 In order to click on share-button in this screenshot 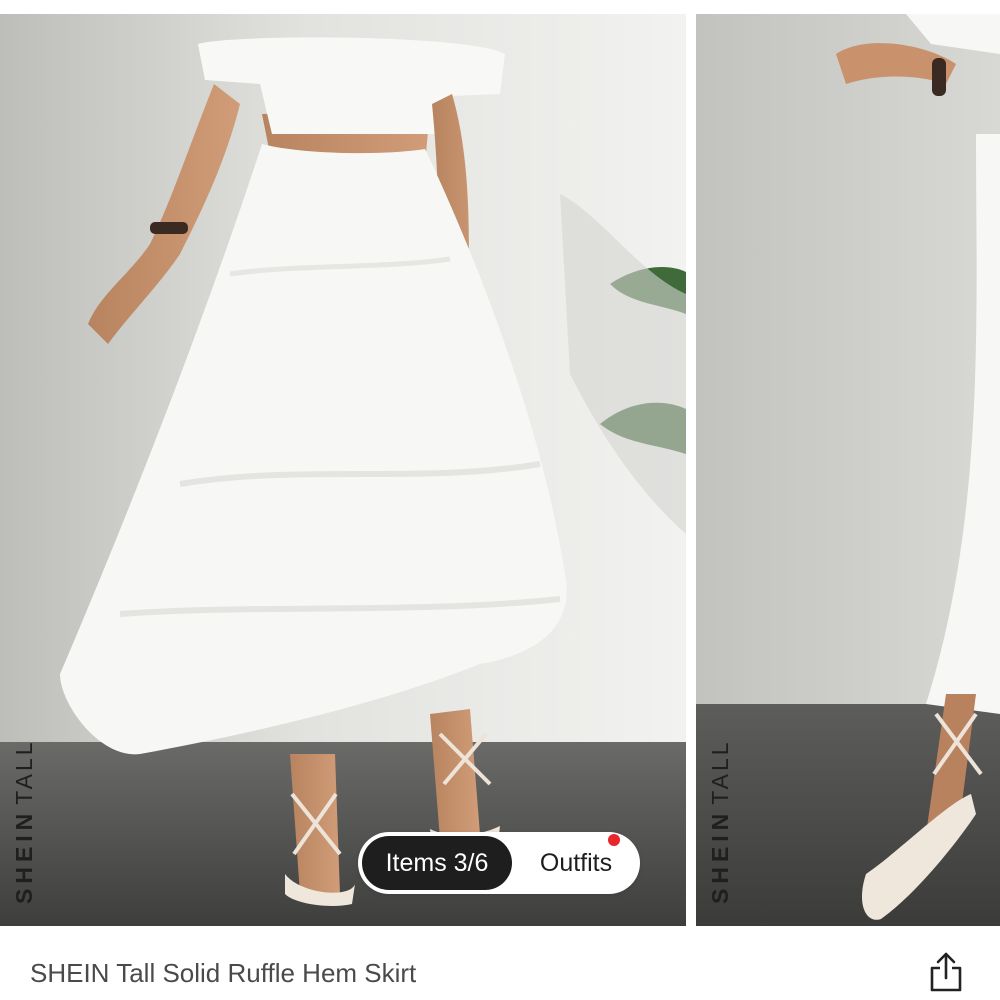, I will do `click(946, 972)`.